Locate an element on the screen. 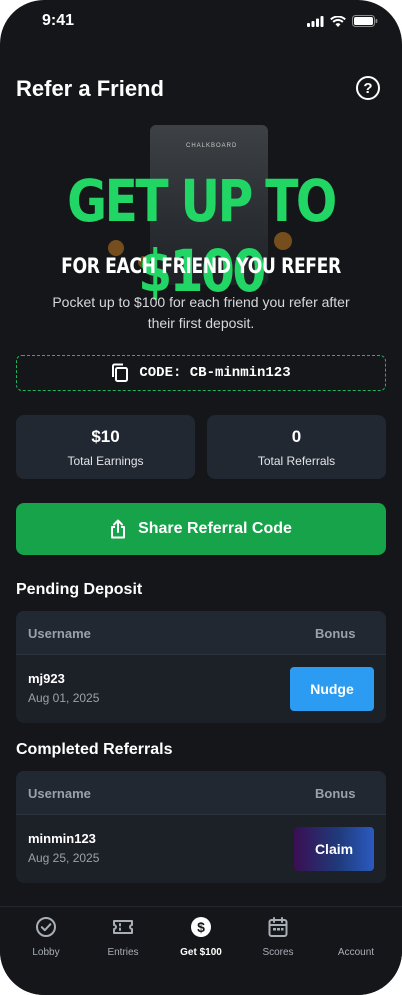 This screenshot has width=402, height=995. status-time: 9:41 is located at coordinates (58, 20).